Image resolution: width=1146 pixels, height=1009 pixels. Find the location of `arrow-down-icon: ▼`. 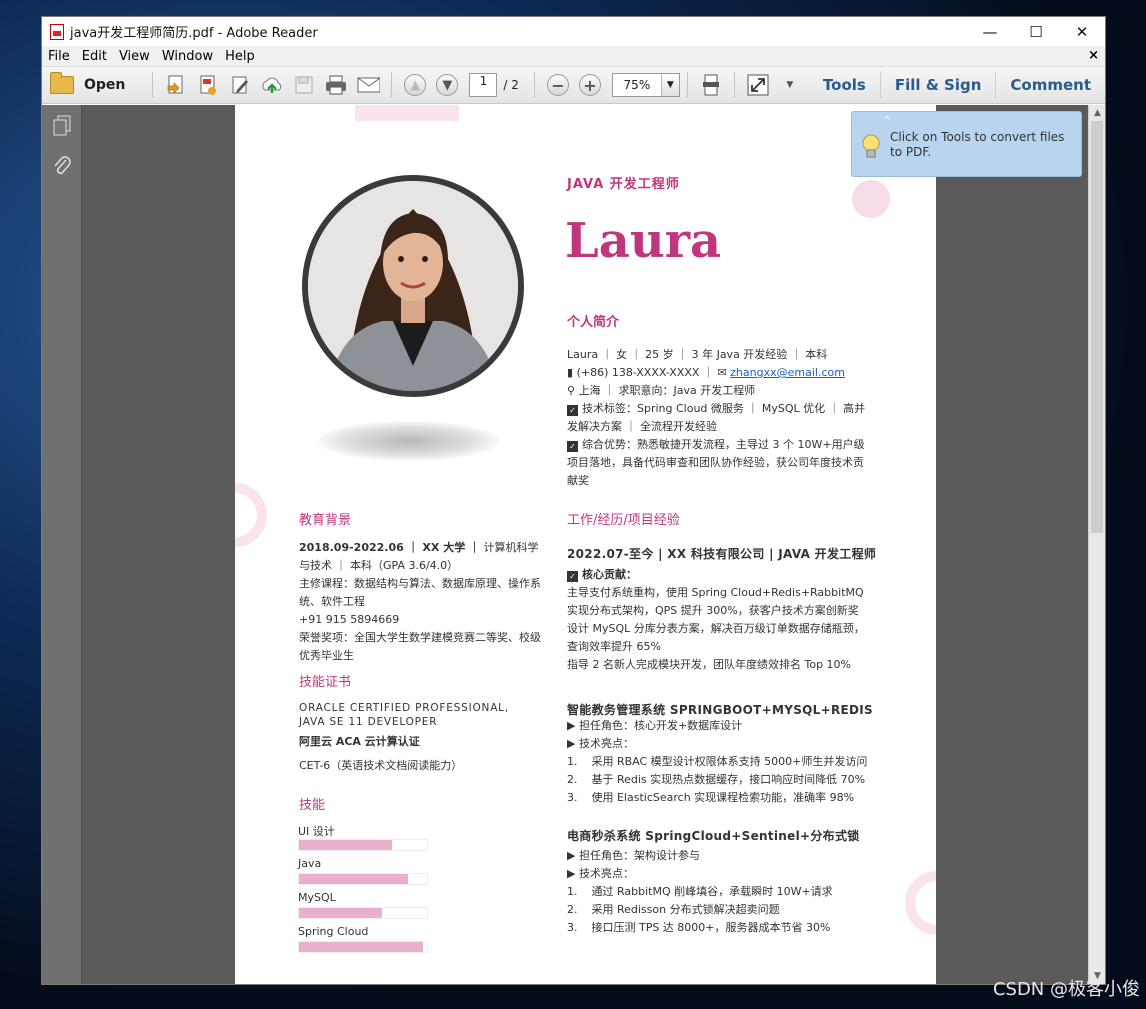

arrow-down-icon: ▼ is located at coordinates (447, 85).